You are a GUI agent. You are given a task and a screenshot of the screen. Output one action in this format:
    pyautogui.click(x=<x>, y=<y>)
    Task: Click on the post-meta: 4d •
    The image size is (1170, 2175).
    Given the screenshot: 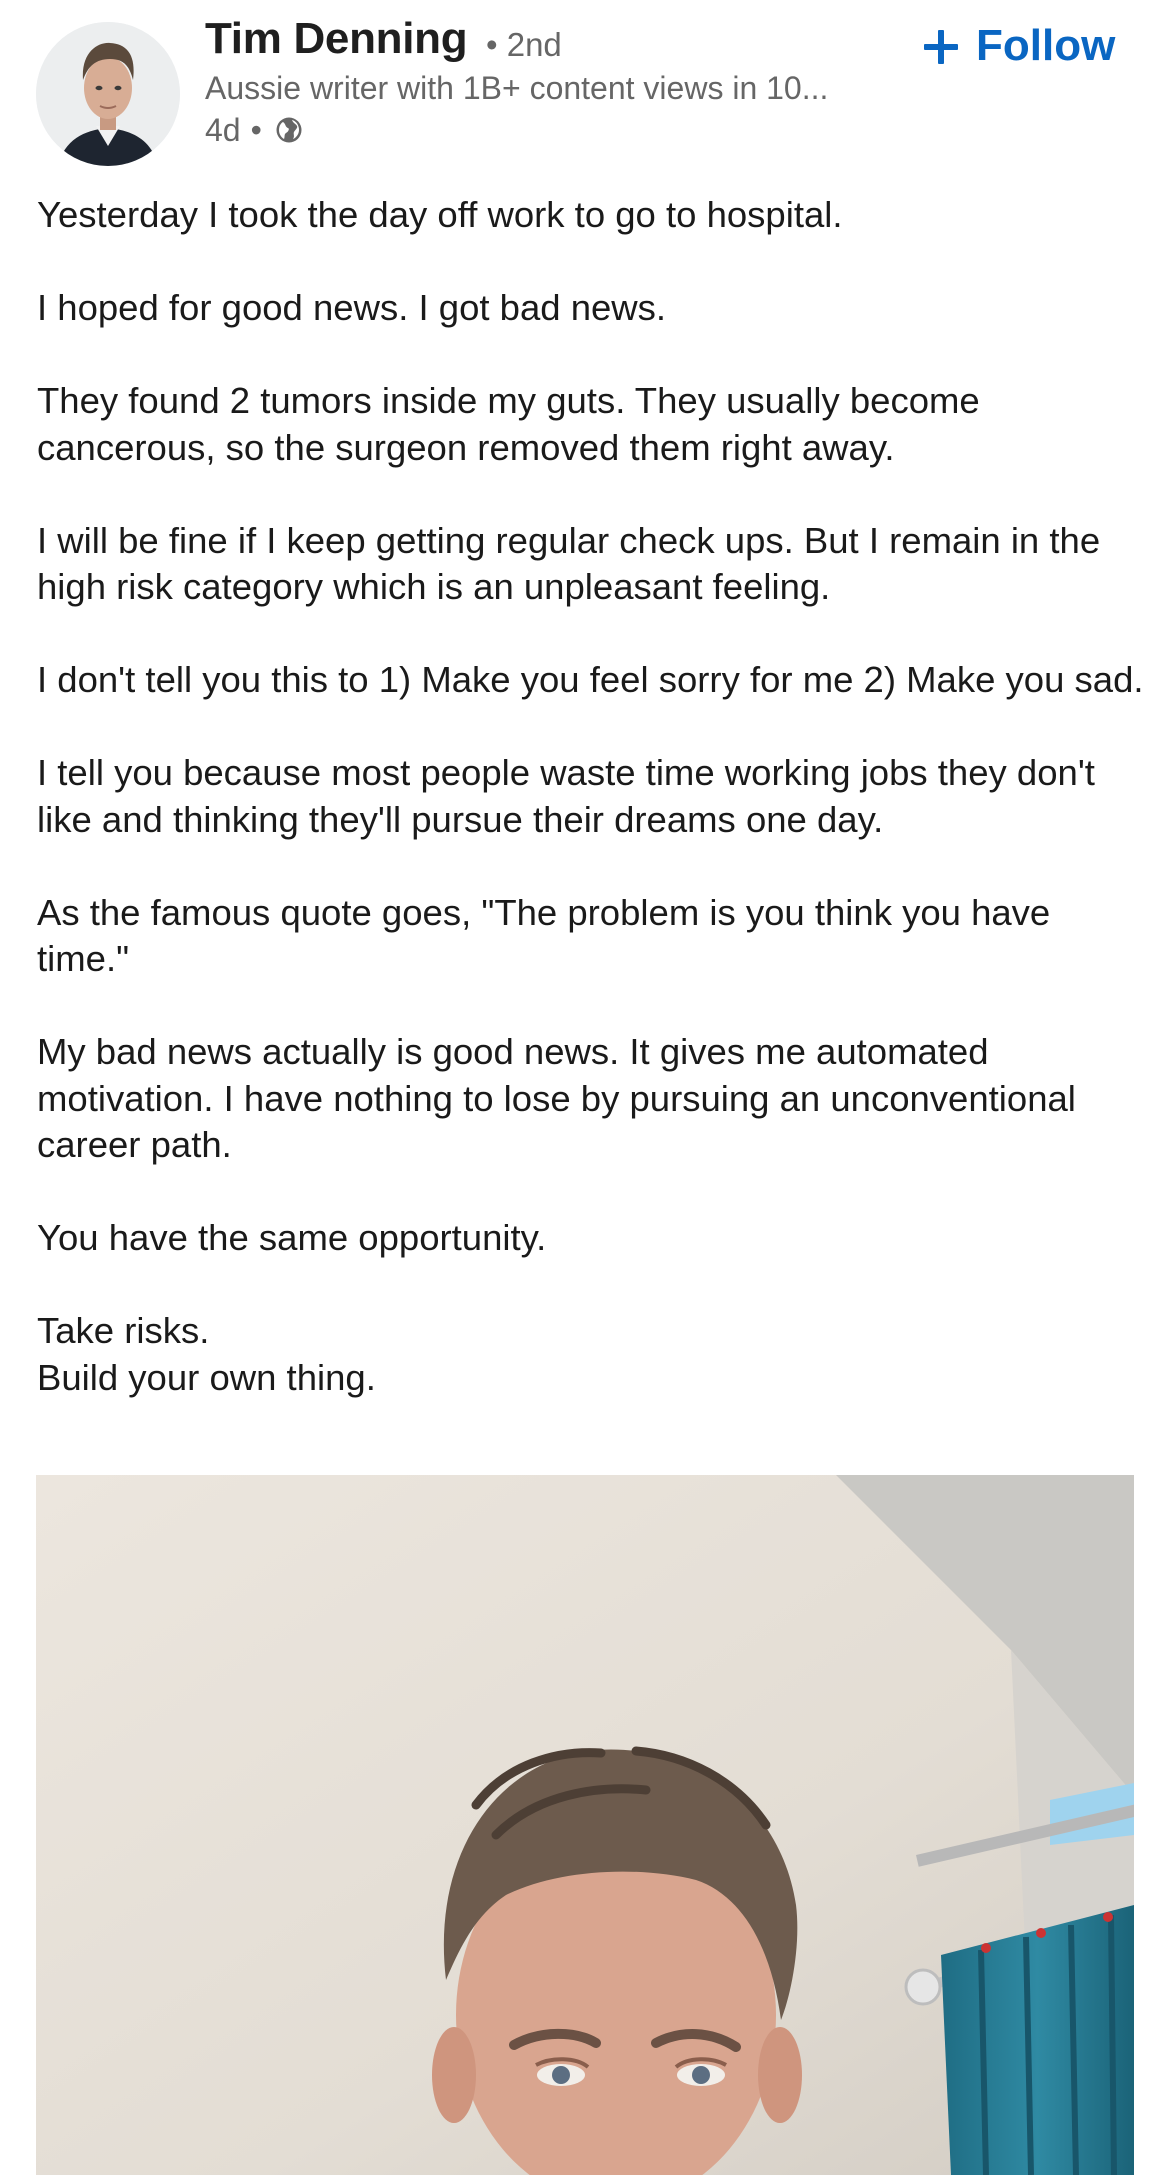 What is the action you would take?
    pyautogui.click(x=254, y=130)
    